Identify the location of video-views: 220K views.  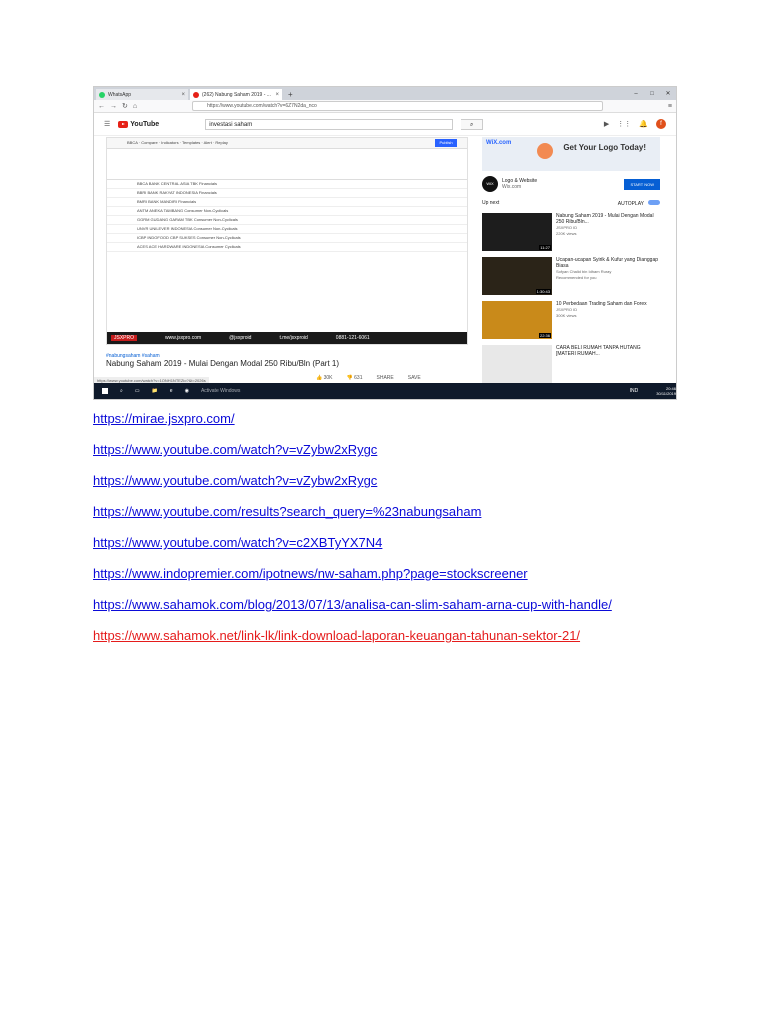
(566, 233).